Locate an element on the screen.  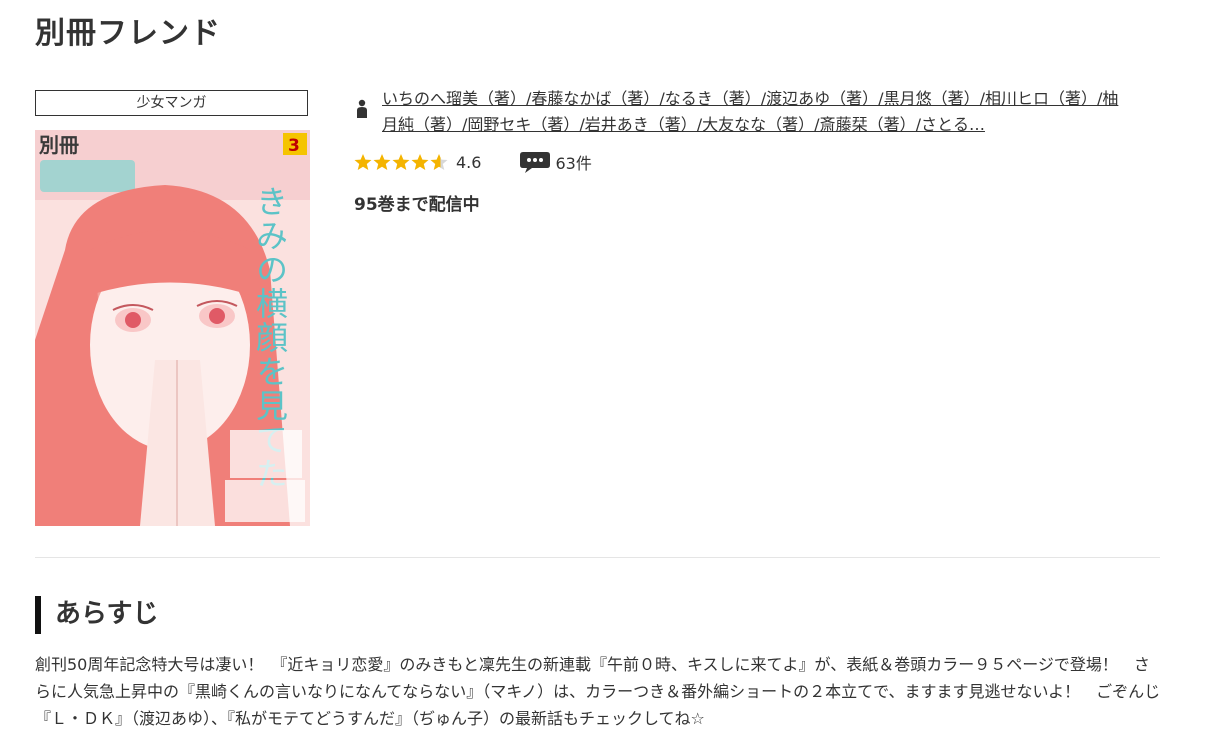
cover-illustration: 別冊 3 きみの横顔を見てた is located at coordinates (172, 328).